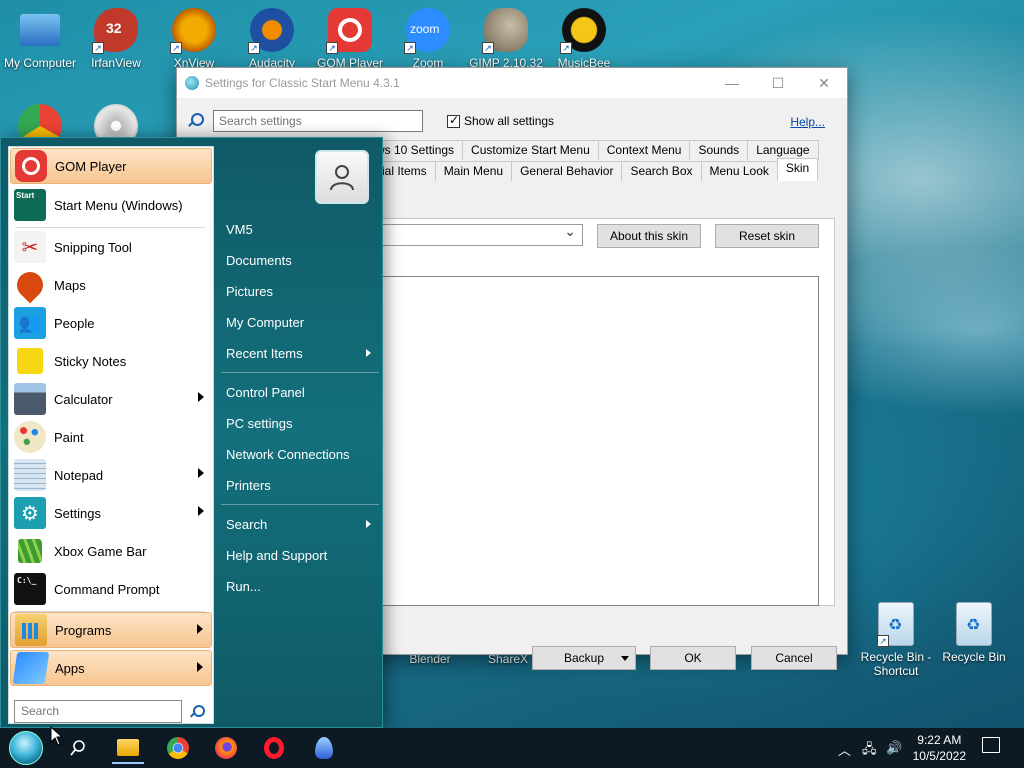  What do you see at coordinates (116, 63) in the screenshot?
I see `desktop-icon-label: IrfanView` at bounding box center [116, 63].